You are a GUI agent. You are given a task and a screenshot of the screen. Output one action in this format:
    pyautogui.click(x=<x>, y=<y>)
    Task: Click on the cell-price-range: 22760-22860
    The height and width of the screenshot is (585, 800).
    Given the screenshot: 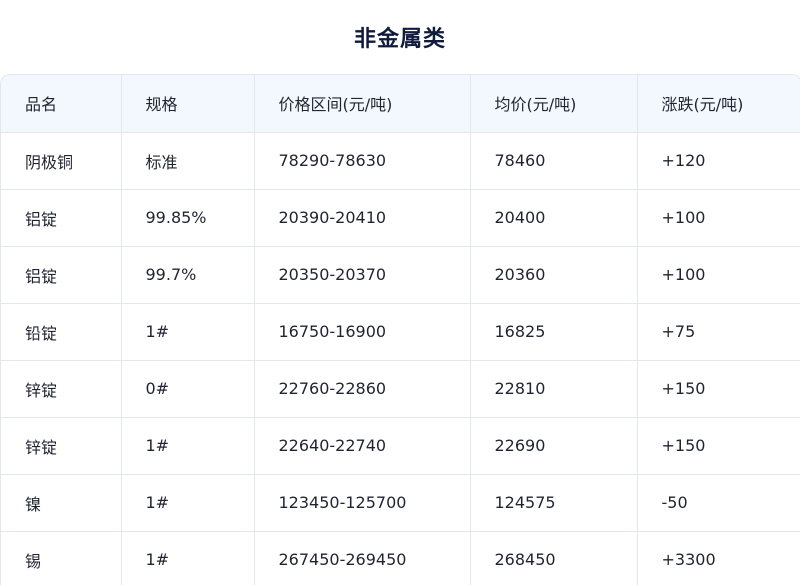 What is the action you would take?
    pyautogui.click(x=362, y=389)
    